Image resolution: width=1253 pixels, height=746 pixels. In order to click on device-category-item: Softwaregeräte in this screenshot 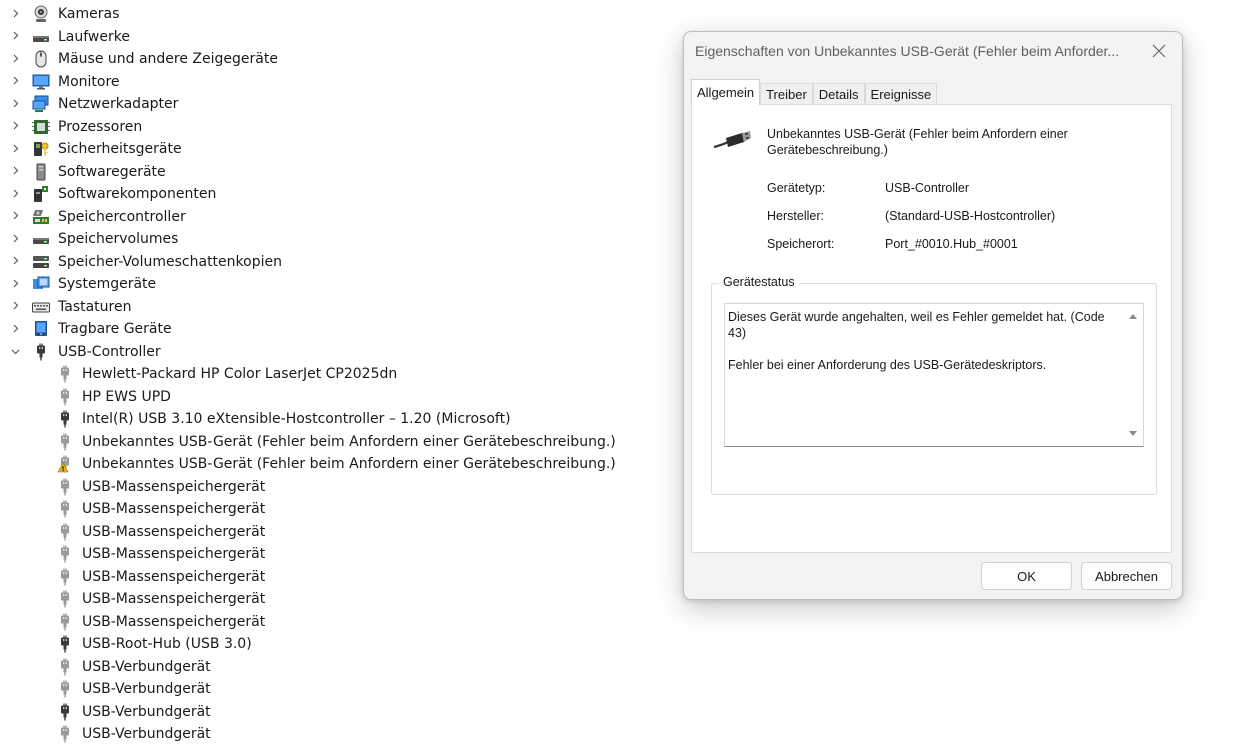, I will do `click(330, 172)`.